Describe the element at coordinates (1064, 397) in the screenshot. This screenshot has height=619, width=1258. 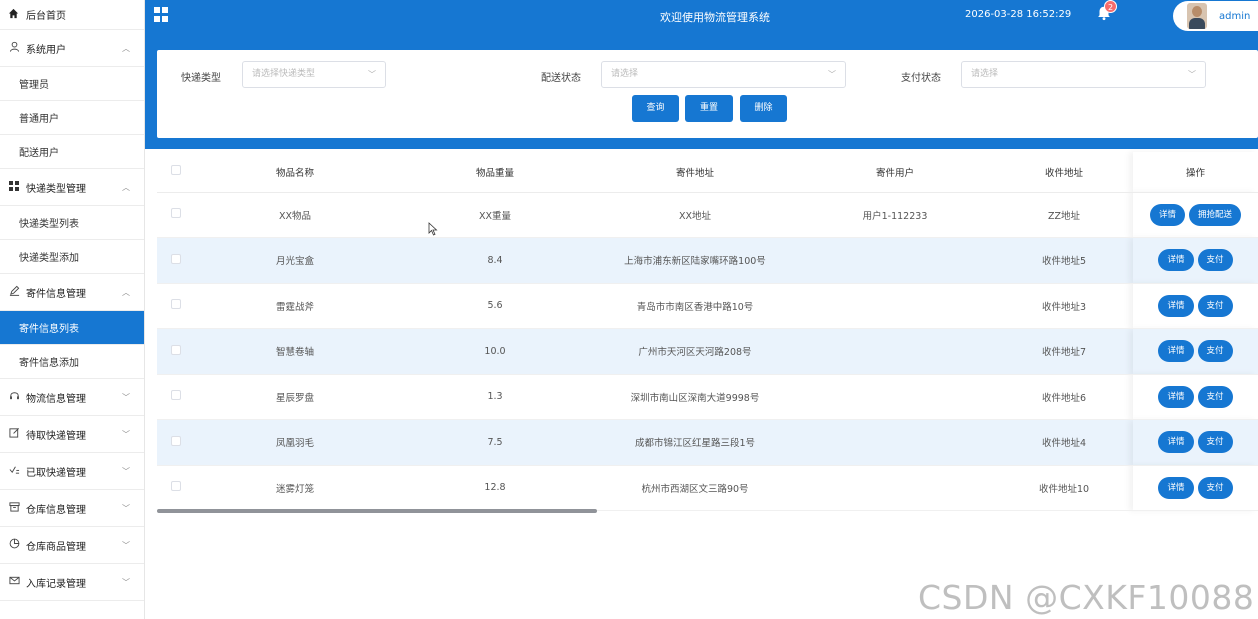
I see `receiver-address-cell: 收件地址6` at that location.